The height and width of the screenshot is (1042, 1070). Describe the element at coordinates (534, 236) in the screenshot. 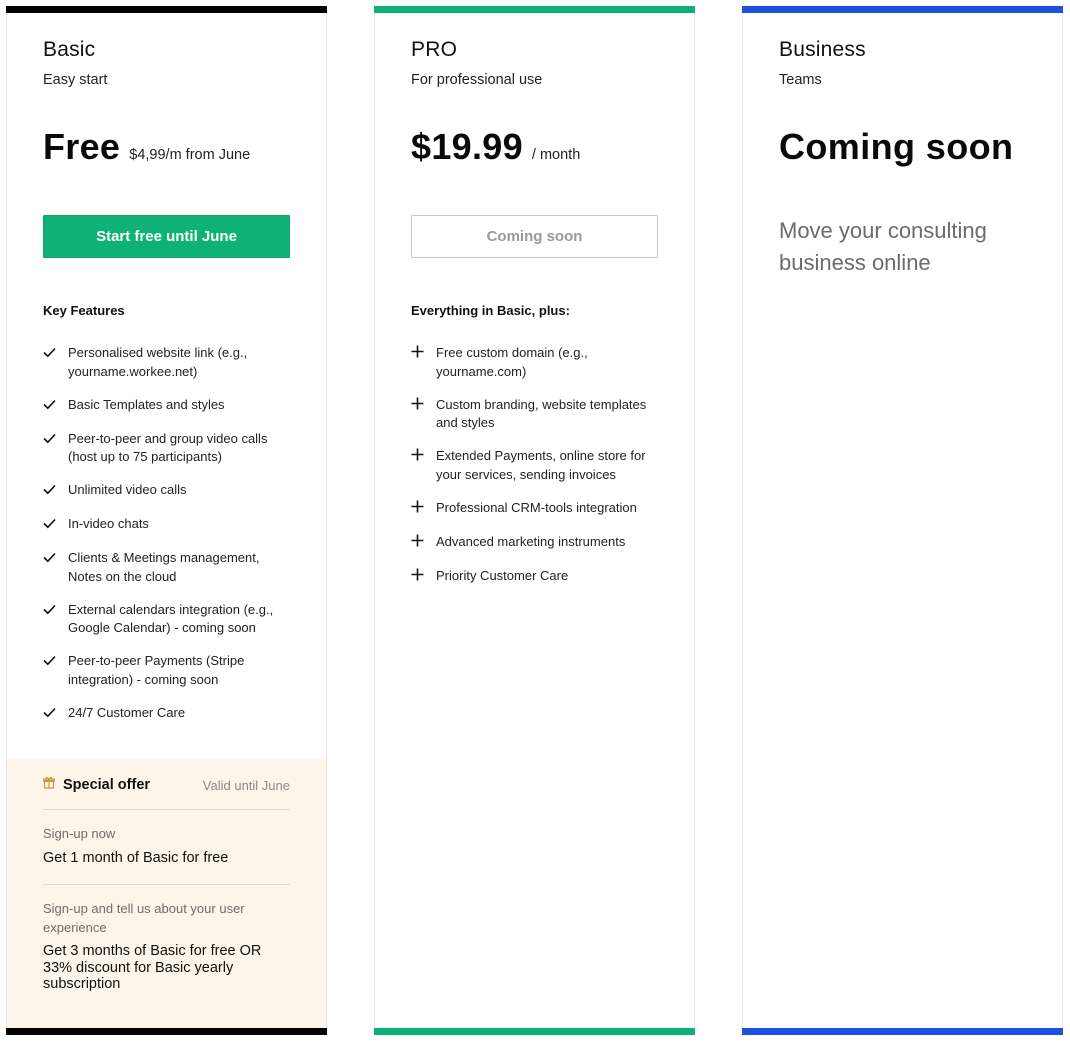

I see `coming-soon-button: Coming soon` at that location.